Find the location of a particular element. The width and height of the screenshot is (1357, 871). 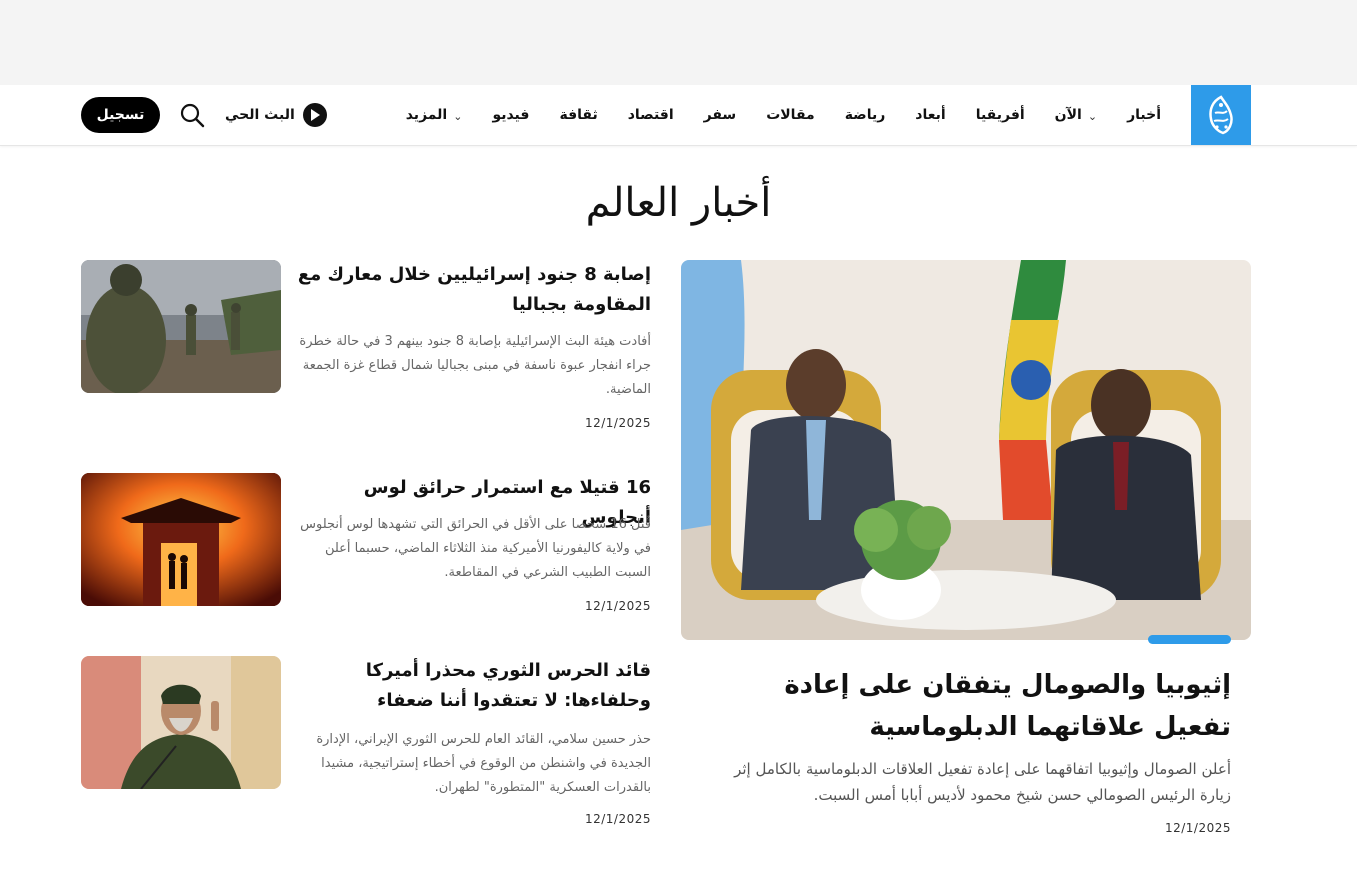

nav-item-label: الآن is located at coordinates (1068, 115).